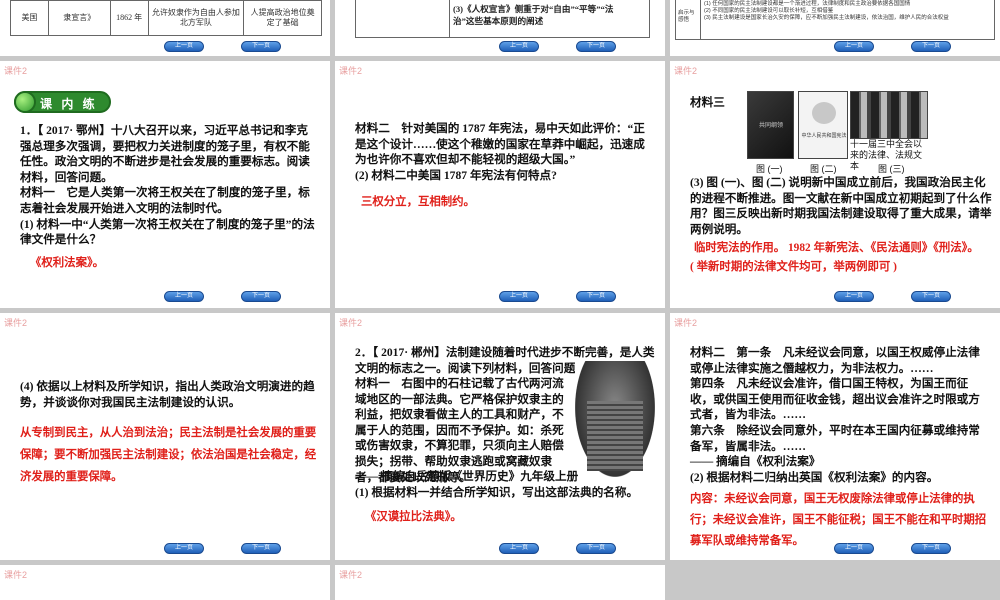 This screenshot has height=600, width=1000. What do you see at coordinates (686, 17) in the screenshot?
I see `table-side-label: 启示与感悟` at bounding box center [686, 17].